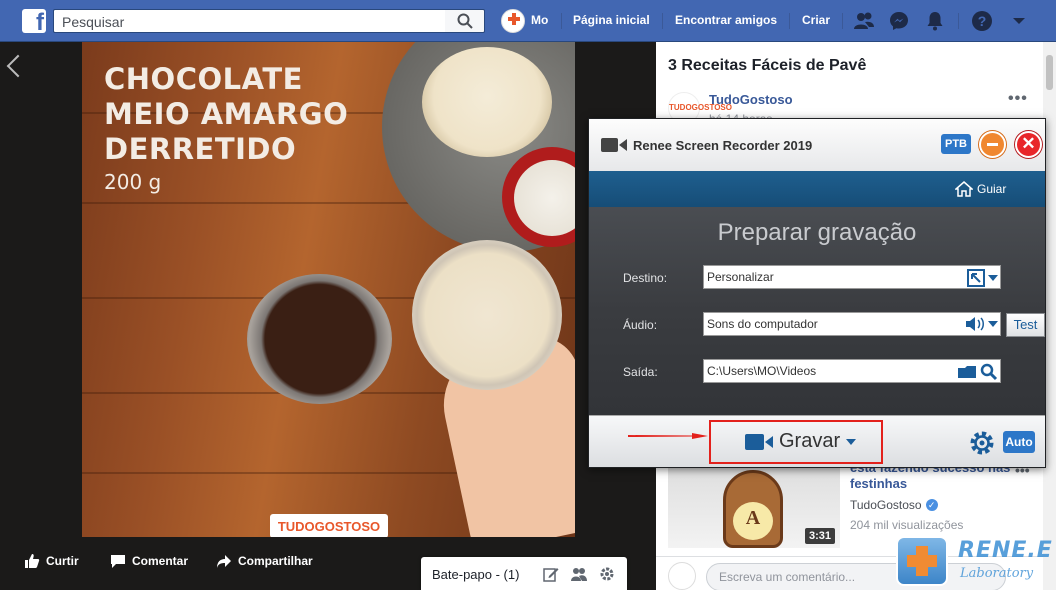 Image resolution: width=1056 pixels, height=590 pixels. I want to click on record-button: Gravar, so click(801, 441).